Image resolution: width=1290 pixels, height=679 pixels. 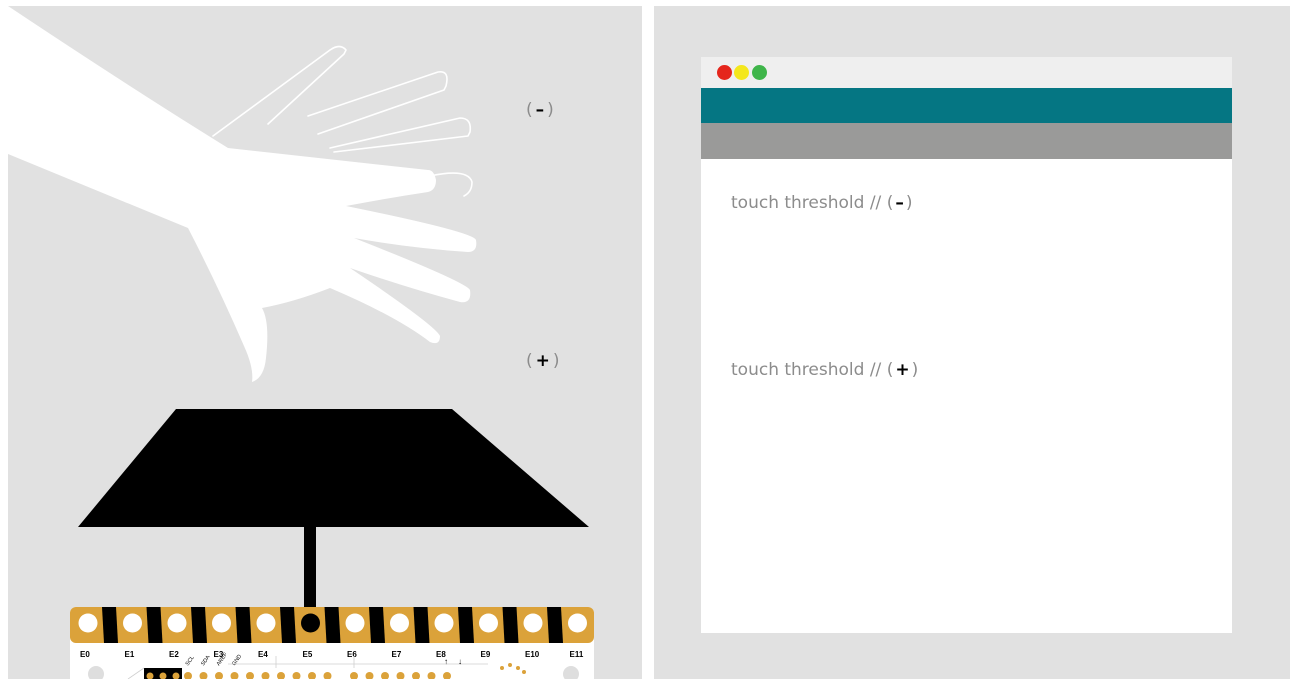 What do you see at coordinates (577, 654) in the screenshot?
I see `pad-label: E11` at bounding box center [577, 654].